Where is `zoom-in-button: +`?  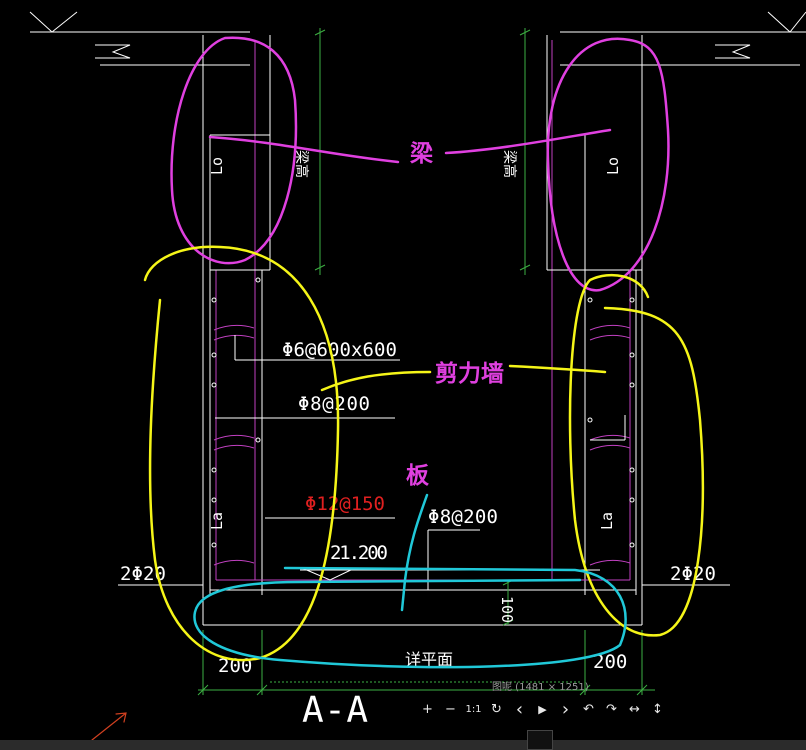
zoom-in-button: + is located at coordinates (427, 709).